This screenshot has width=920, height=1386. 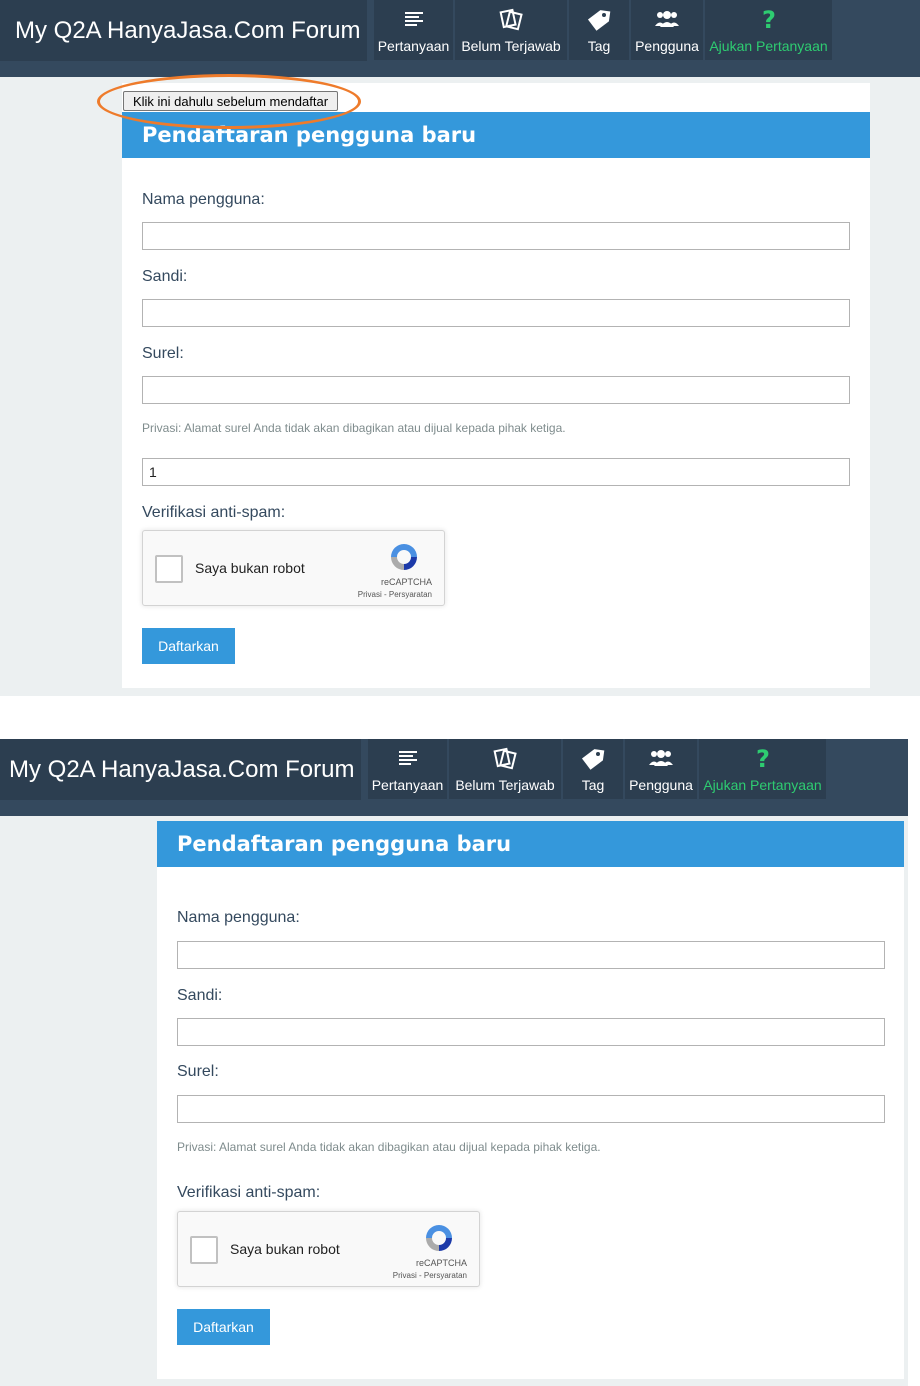 What do you see at coordinates (496, 472) in the screenshot?
I see `hidden-token-field` at bounding box center [496, 472].